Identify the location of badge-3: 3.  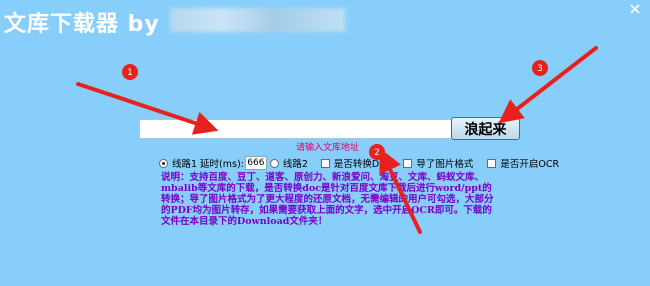
(540, 68).